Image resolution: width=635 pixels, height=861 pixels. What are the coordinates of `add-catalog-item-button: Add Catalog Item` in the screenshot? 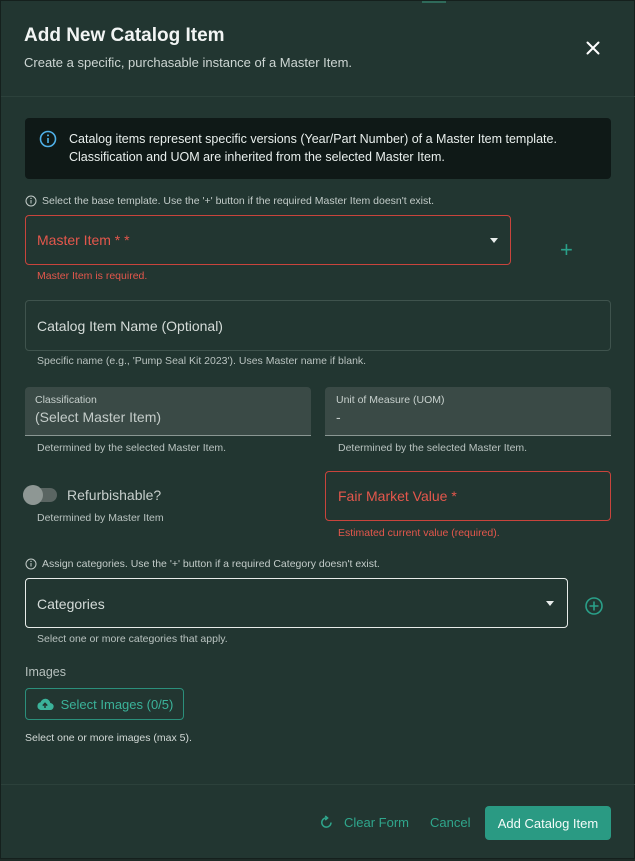 It's located at (548, 823).